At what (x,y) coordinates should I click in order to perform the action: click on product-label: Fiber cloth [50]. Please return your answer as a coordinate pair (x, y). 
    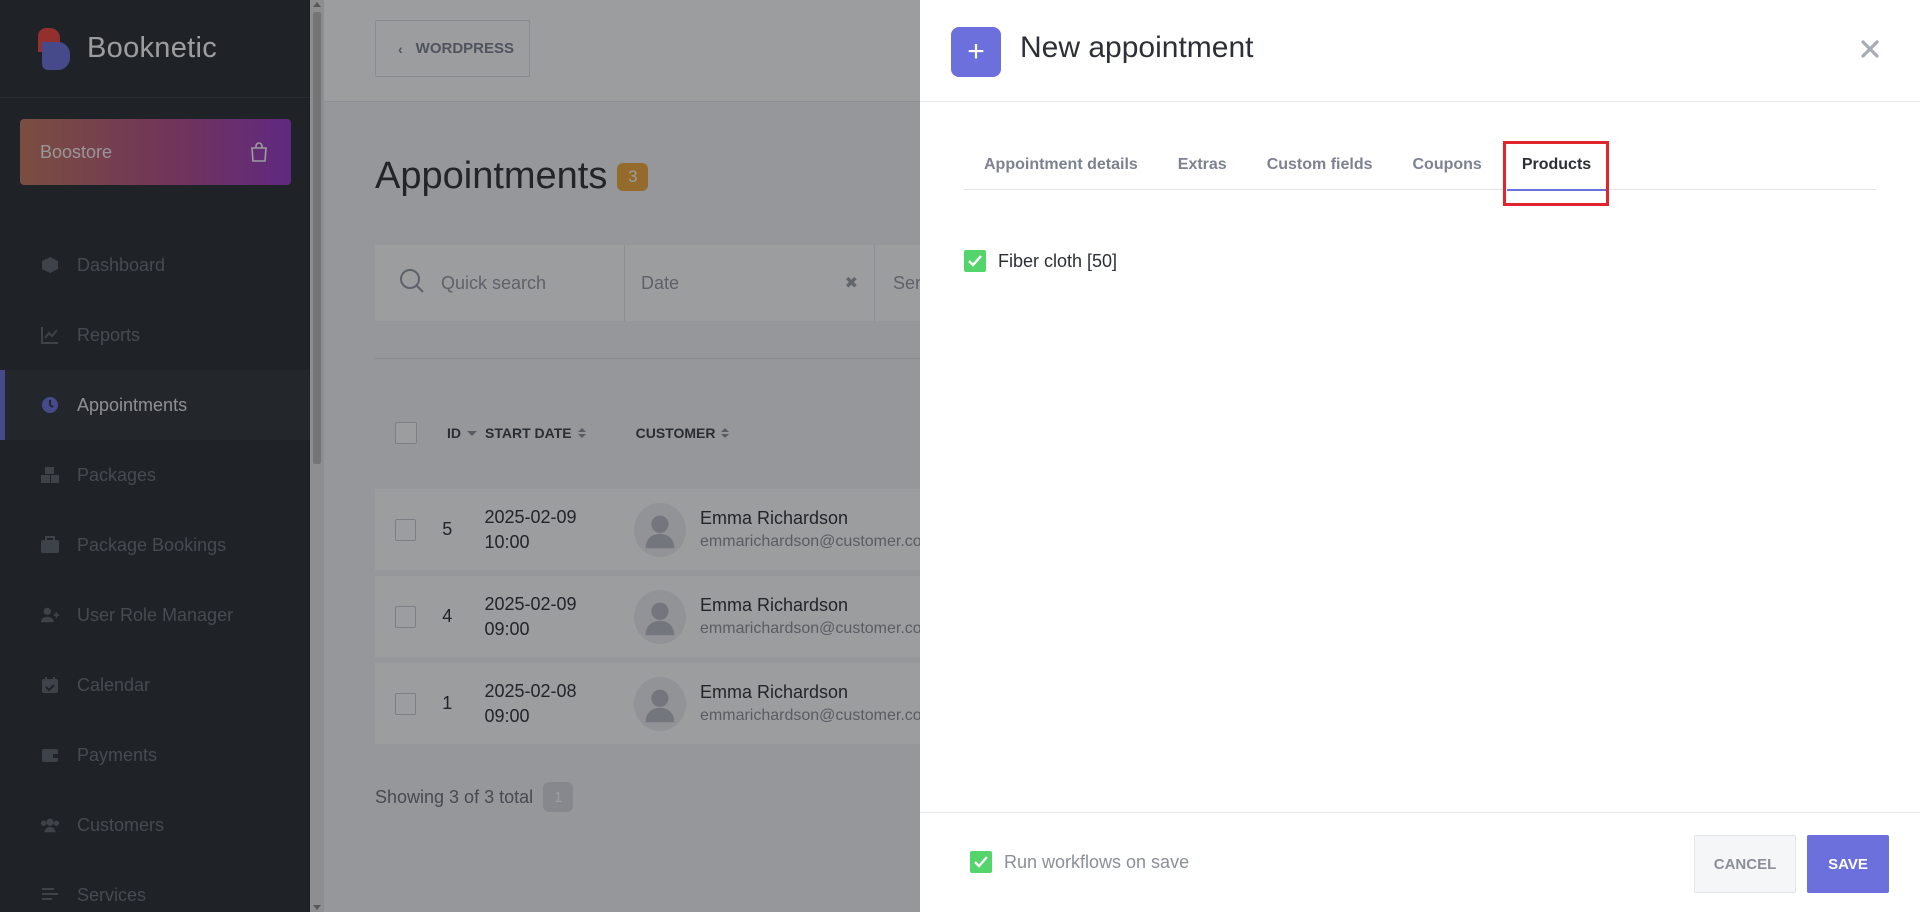
    Looking at the image, I should click on (1058, 260).